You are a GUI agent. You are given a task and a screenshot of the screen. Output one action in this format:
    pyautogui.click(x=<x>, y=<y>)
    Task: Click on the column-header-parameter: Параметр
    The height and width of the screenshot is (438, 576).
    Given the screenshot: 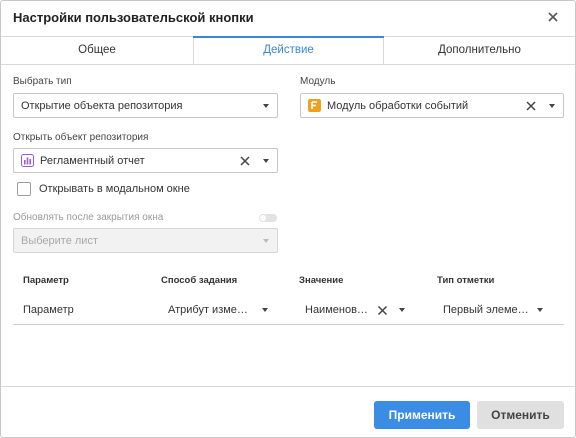 What is the action you would take?
    pyautogui.click(x=46, y=280)
    